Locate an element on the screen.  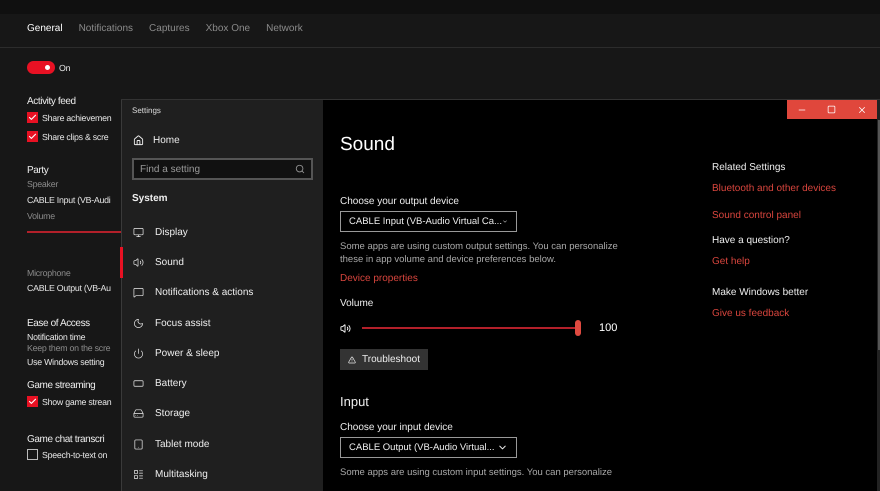
nav-item: Home is located at coordinates (222, 140).